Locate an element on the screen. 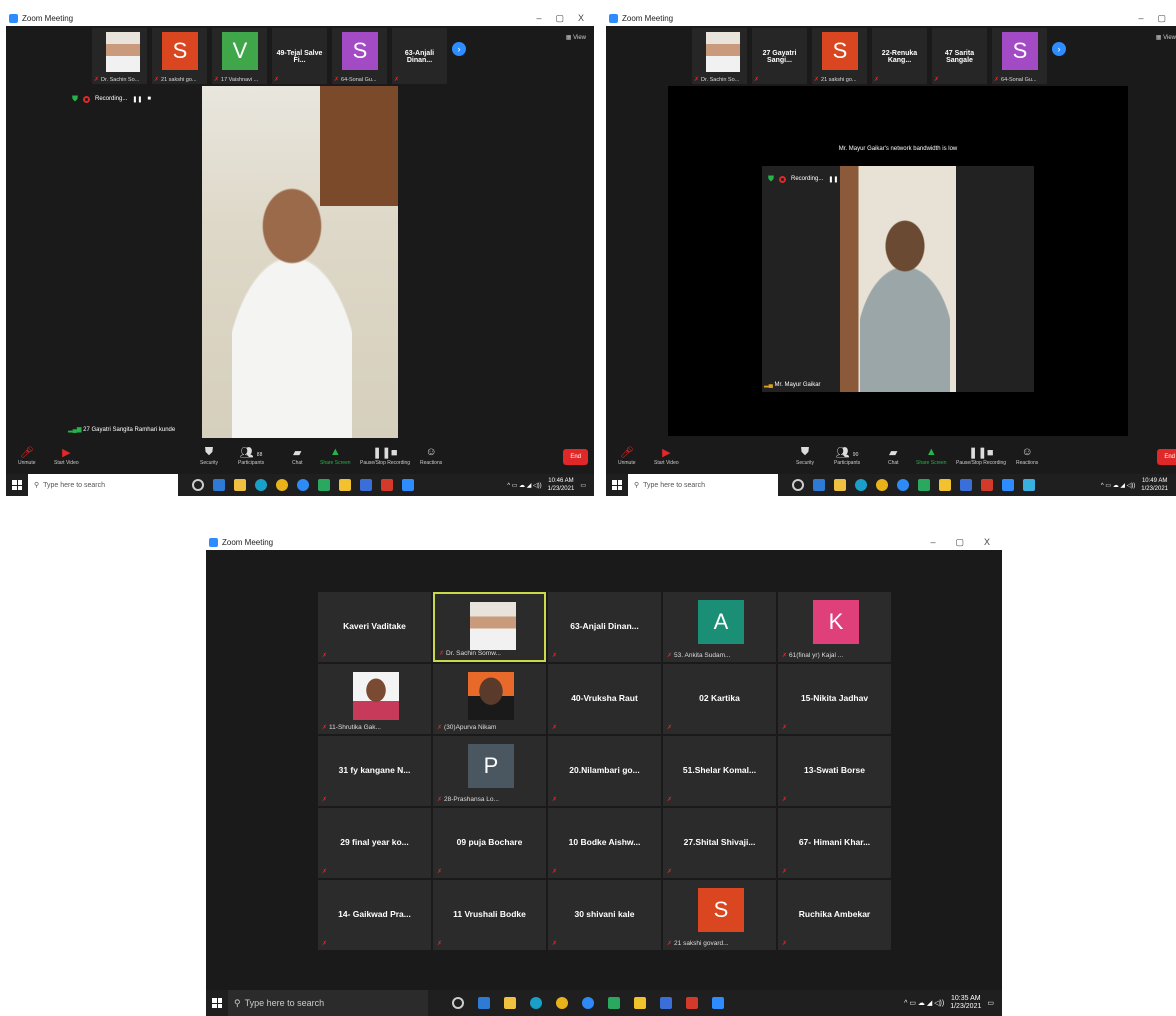 This screenshot has width=1176, height=1016. participant-tile: 14- Gaikwad Pra... ✗ is located at coordinates (374, 915).